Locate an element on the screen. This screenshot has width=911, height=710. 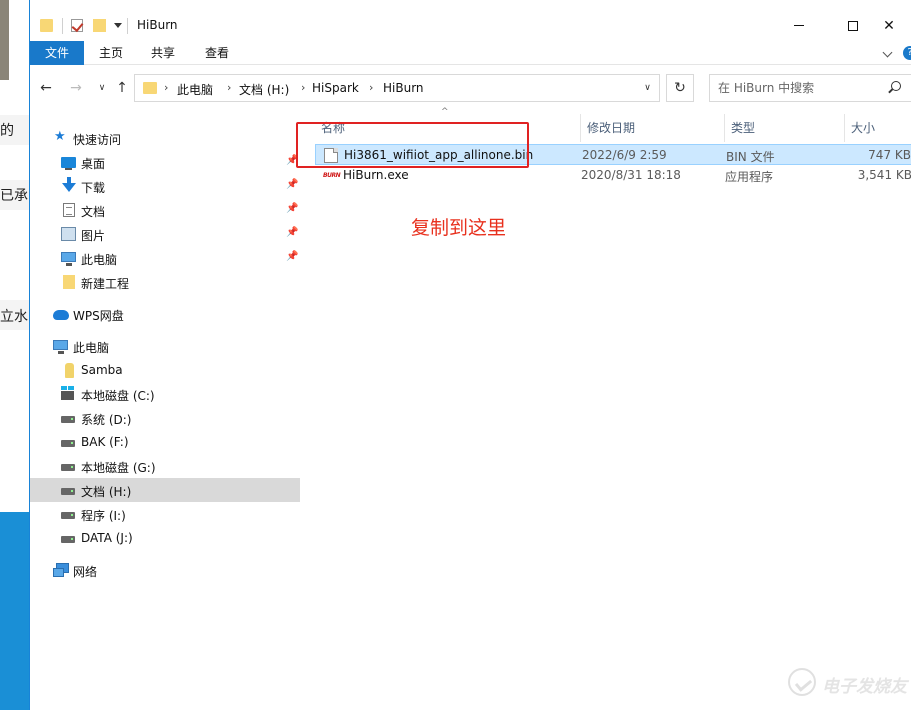
toolbar-separator is located at coordinates (127, 26).